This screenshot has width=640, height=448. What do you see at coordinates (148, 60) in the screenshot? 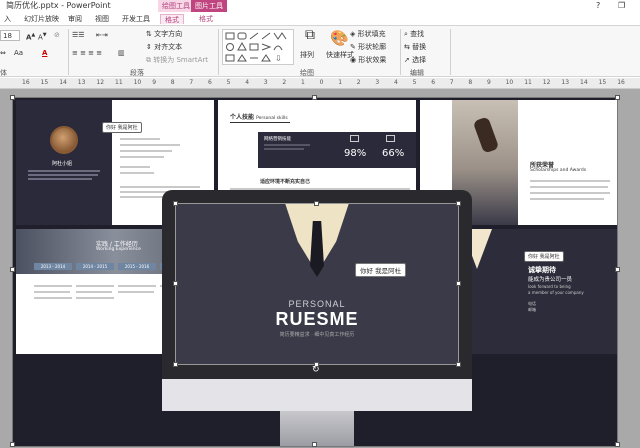
I see `smartart-icon: ⧉` at bounding box center [148, 60].